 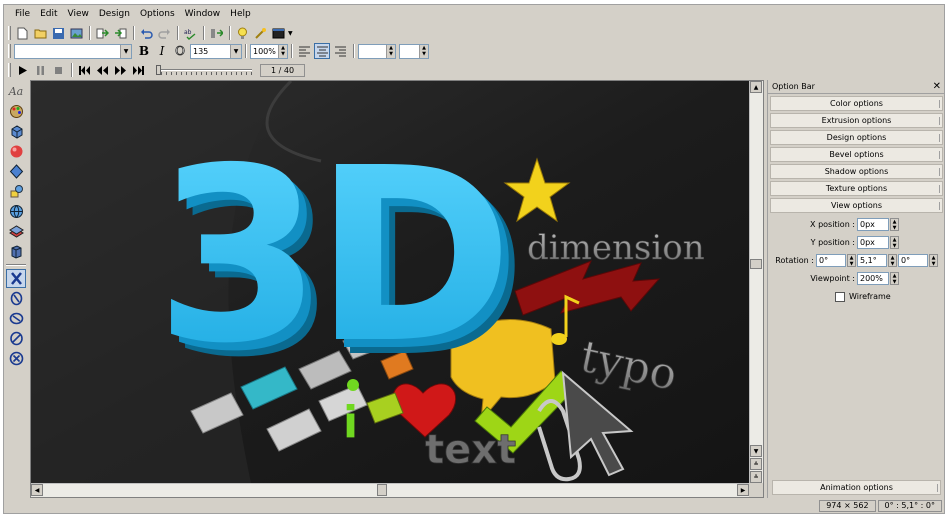 What do you see at coordinates (872, 260) in the screenshot?
I see `rotation-y-input: 5,1°` at bounding box center [872, 260].